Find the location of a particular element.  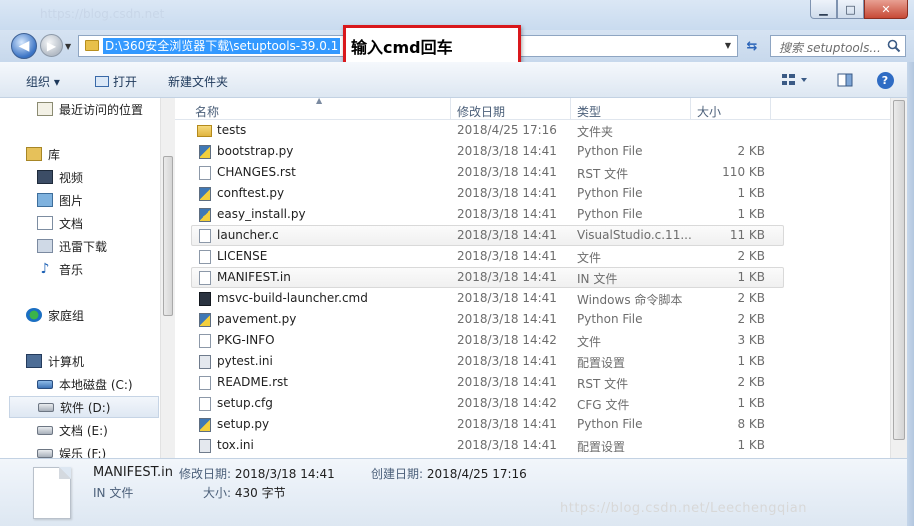

sidebar-item-videos: 视频 is located at coordinates (80, 177).